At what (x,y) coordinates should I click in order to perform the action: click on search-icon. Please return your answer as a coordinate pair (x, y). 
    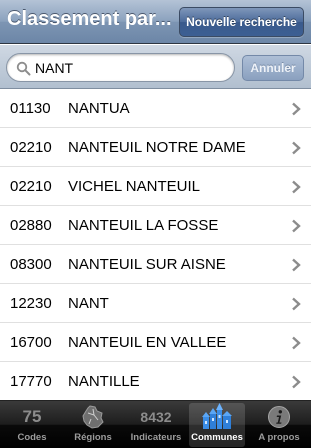
    Looking at the image, I should click on (23, 68).